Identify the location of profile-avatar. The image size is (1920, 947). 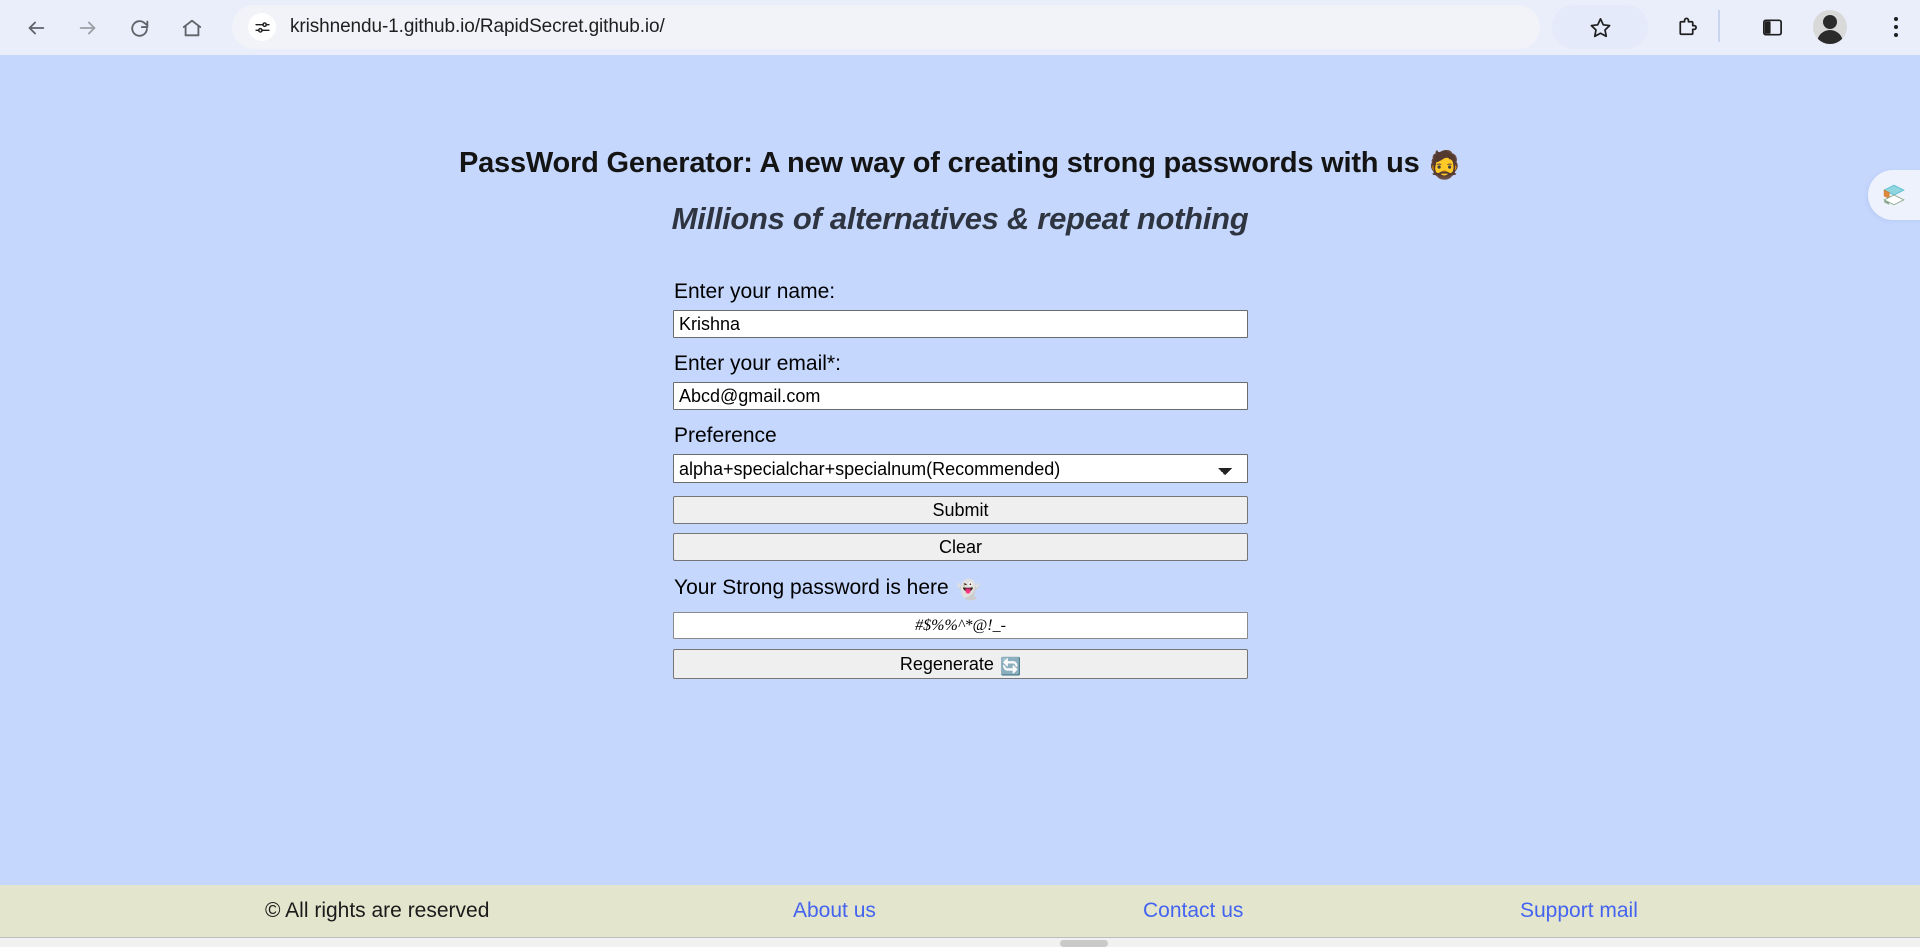
(1830, 27).